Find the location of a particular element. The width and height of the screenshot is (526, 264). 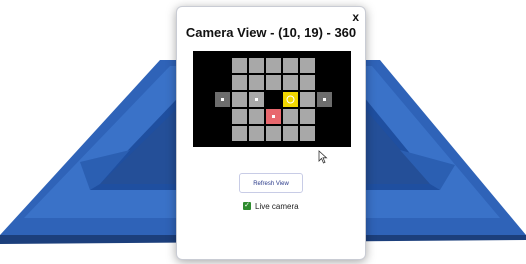

void-tile is located at coordinates (273, 99).